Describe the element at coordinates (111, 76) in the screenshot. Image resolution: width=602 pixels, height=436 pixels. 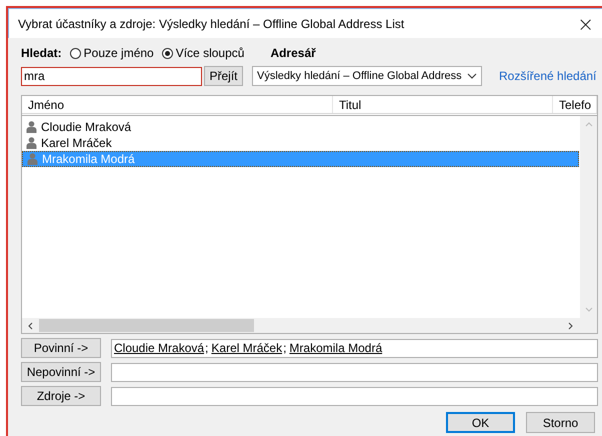
I see `search-field: mra` at that location.